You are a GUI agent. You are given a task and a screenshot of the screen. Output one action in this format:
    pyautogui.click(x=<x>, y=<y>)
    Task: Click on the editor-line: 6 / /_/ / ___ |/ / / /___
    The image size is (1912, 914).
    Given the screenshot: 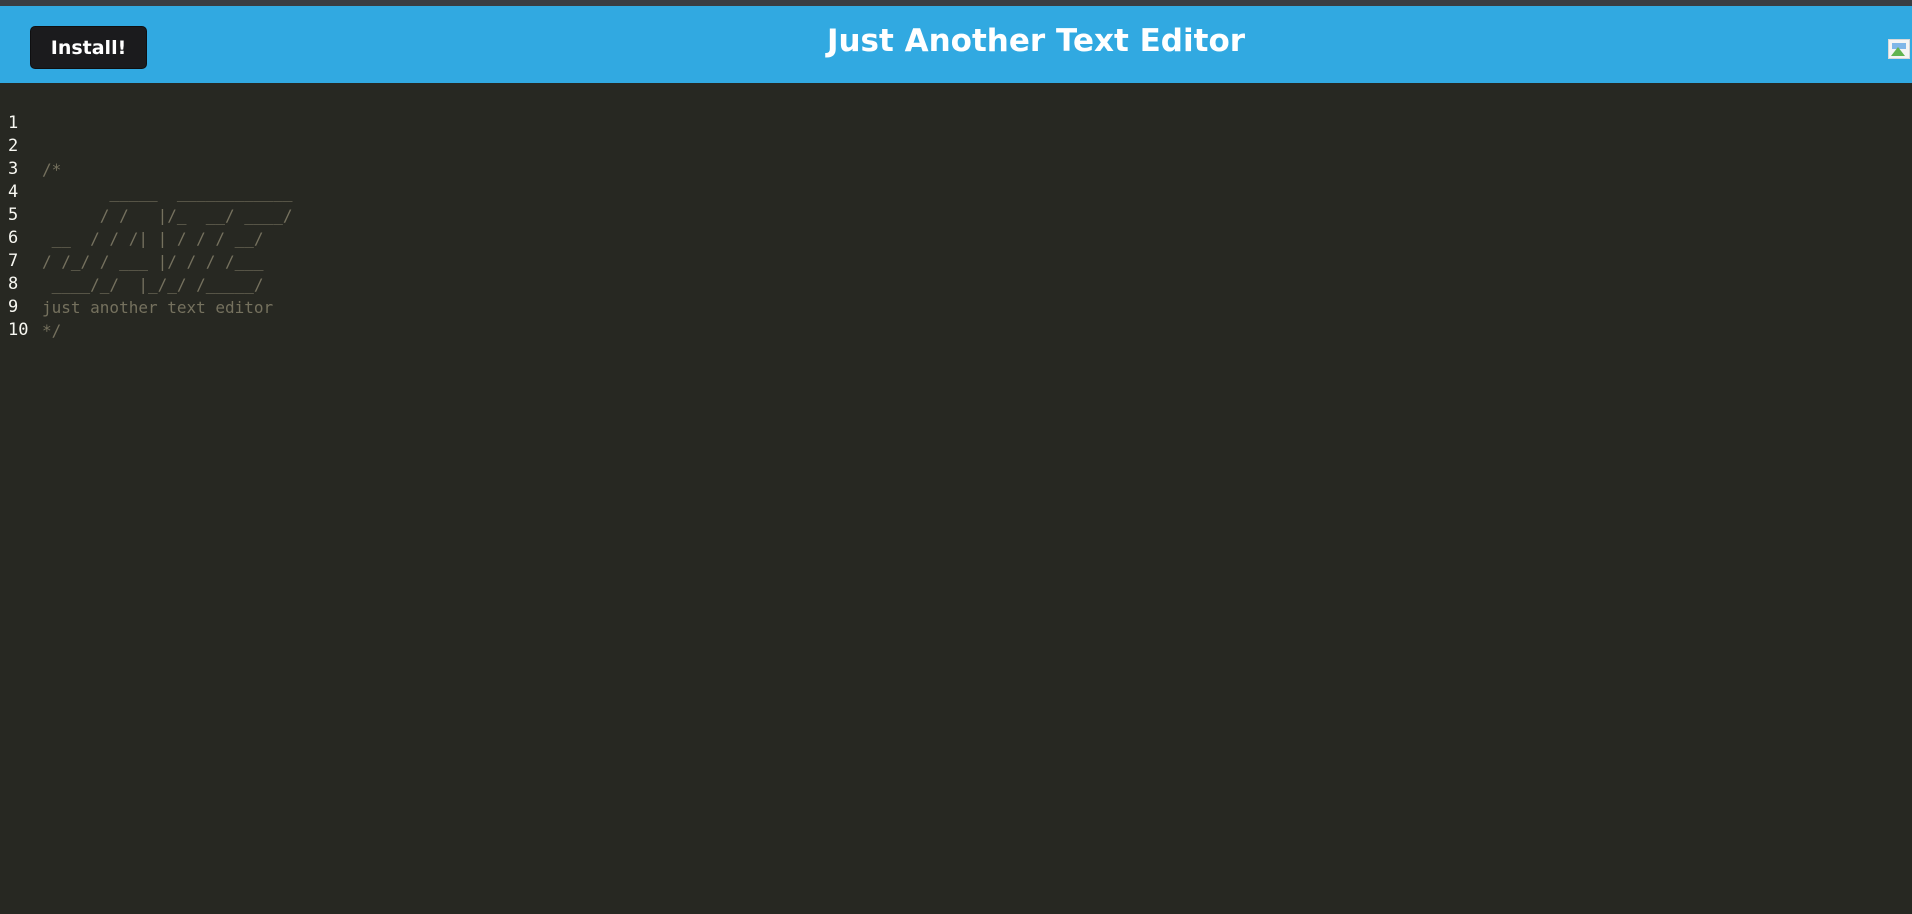 What is the action you would take?
    pyautogui.click(x=132, y=237)
    